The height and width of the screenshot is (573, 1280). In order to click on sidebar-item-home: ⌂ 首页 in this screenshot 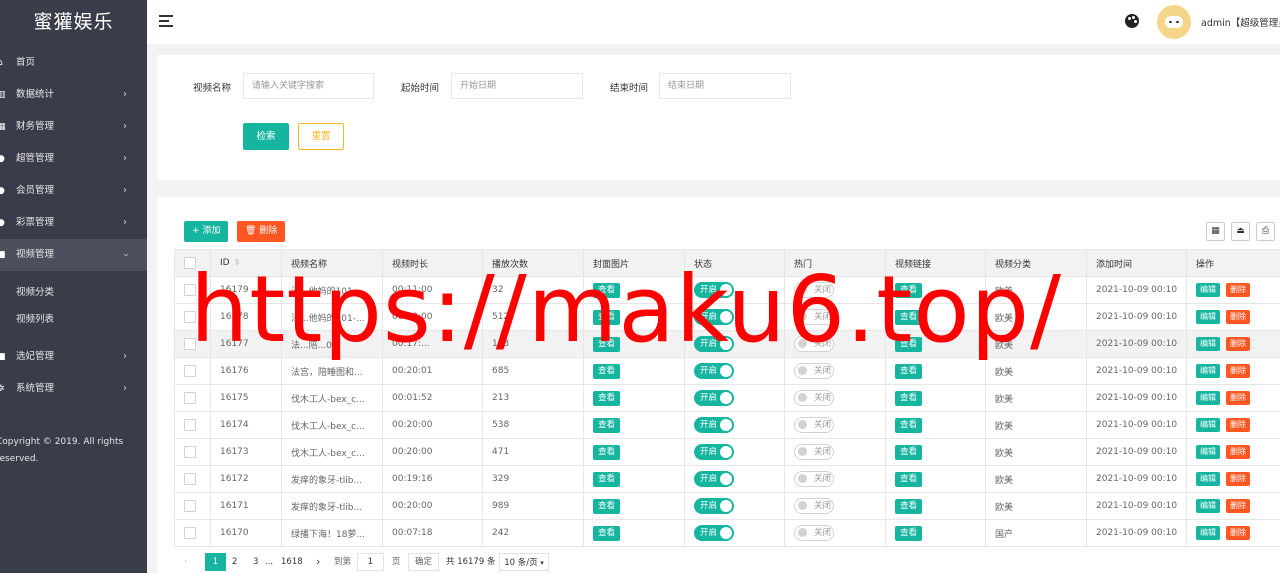, I will do `click(73, 63)`.